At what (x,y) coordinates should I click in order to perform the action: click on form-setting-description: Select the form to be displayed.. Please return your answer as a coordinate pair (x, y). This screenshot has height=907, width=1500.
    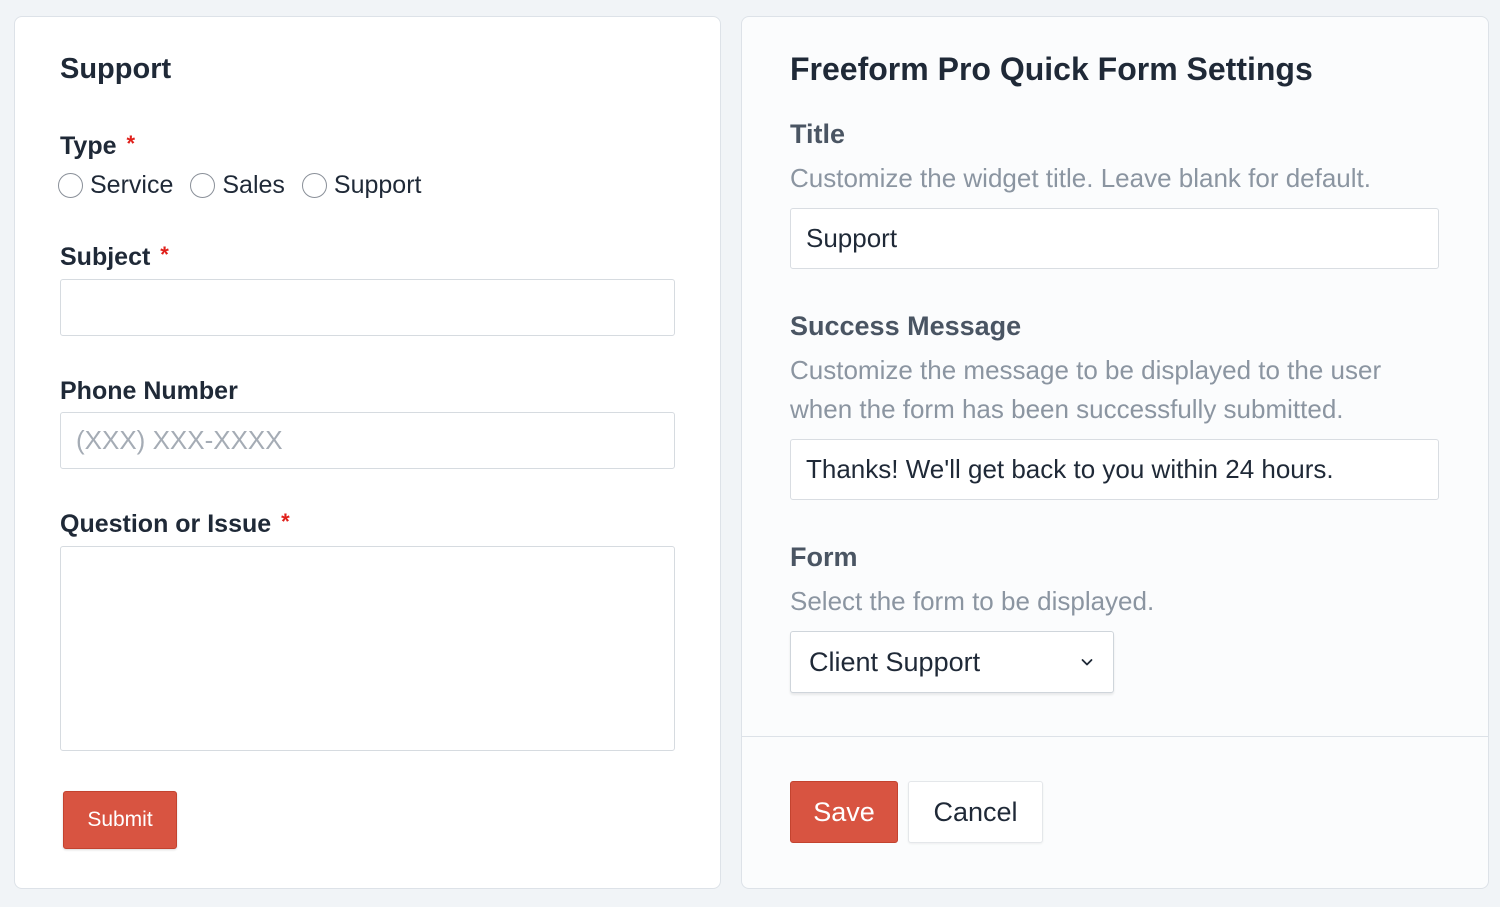
    Looking at the image, I should click on (972, 601).